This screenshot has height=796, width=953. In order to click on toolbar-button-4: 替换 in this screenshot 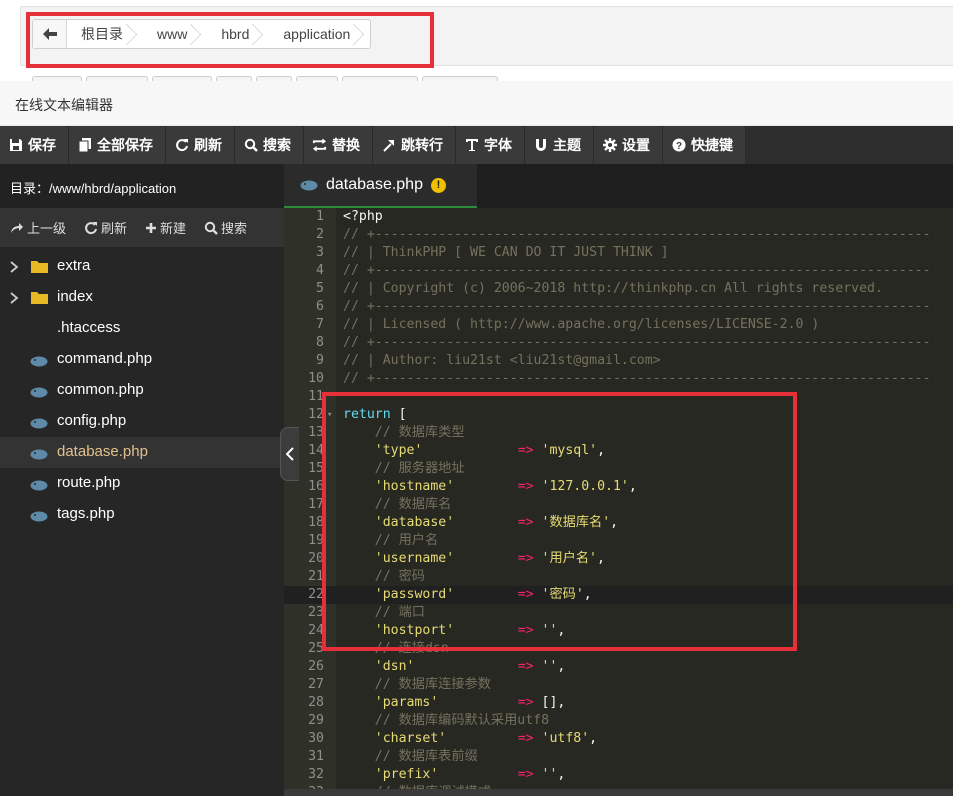, I will do `click(338, 145)`.